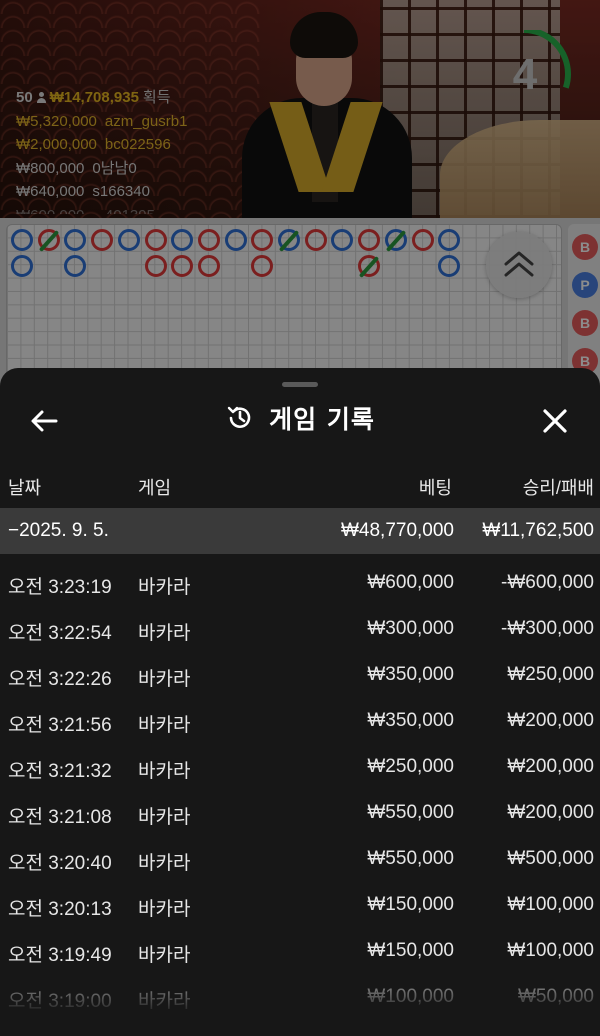 The image size is (600, 1036). Describe the element at coordinates (585, 285) in the screenshot. I see `predictor-chip: P` at that location.